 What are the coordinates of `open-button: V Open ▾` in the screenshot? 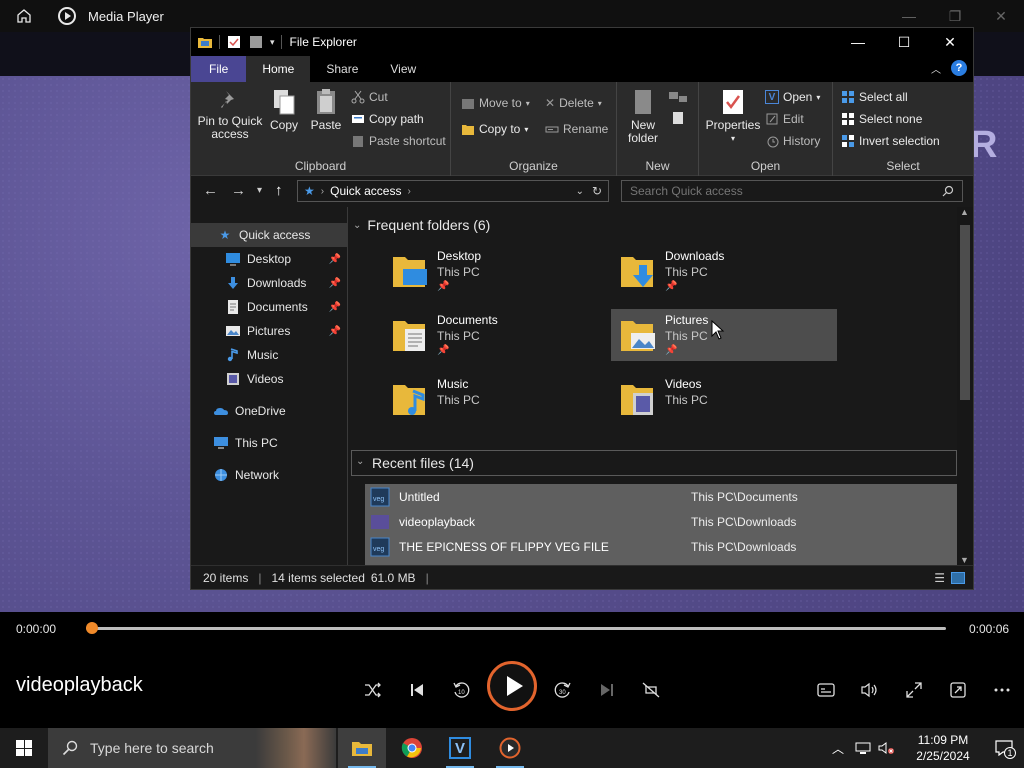 It's located at (792, 97).